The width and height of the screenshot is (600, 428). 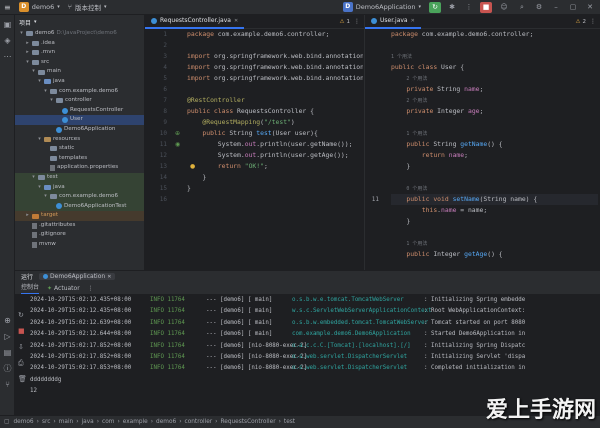 What do you see at coordinates (79, 63) in the screenshot?
I see `tree-item: ▾ src` at bounding box center [79, 63].